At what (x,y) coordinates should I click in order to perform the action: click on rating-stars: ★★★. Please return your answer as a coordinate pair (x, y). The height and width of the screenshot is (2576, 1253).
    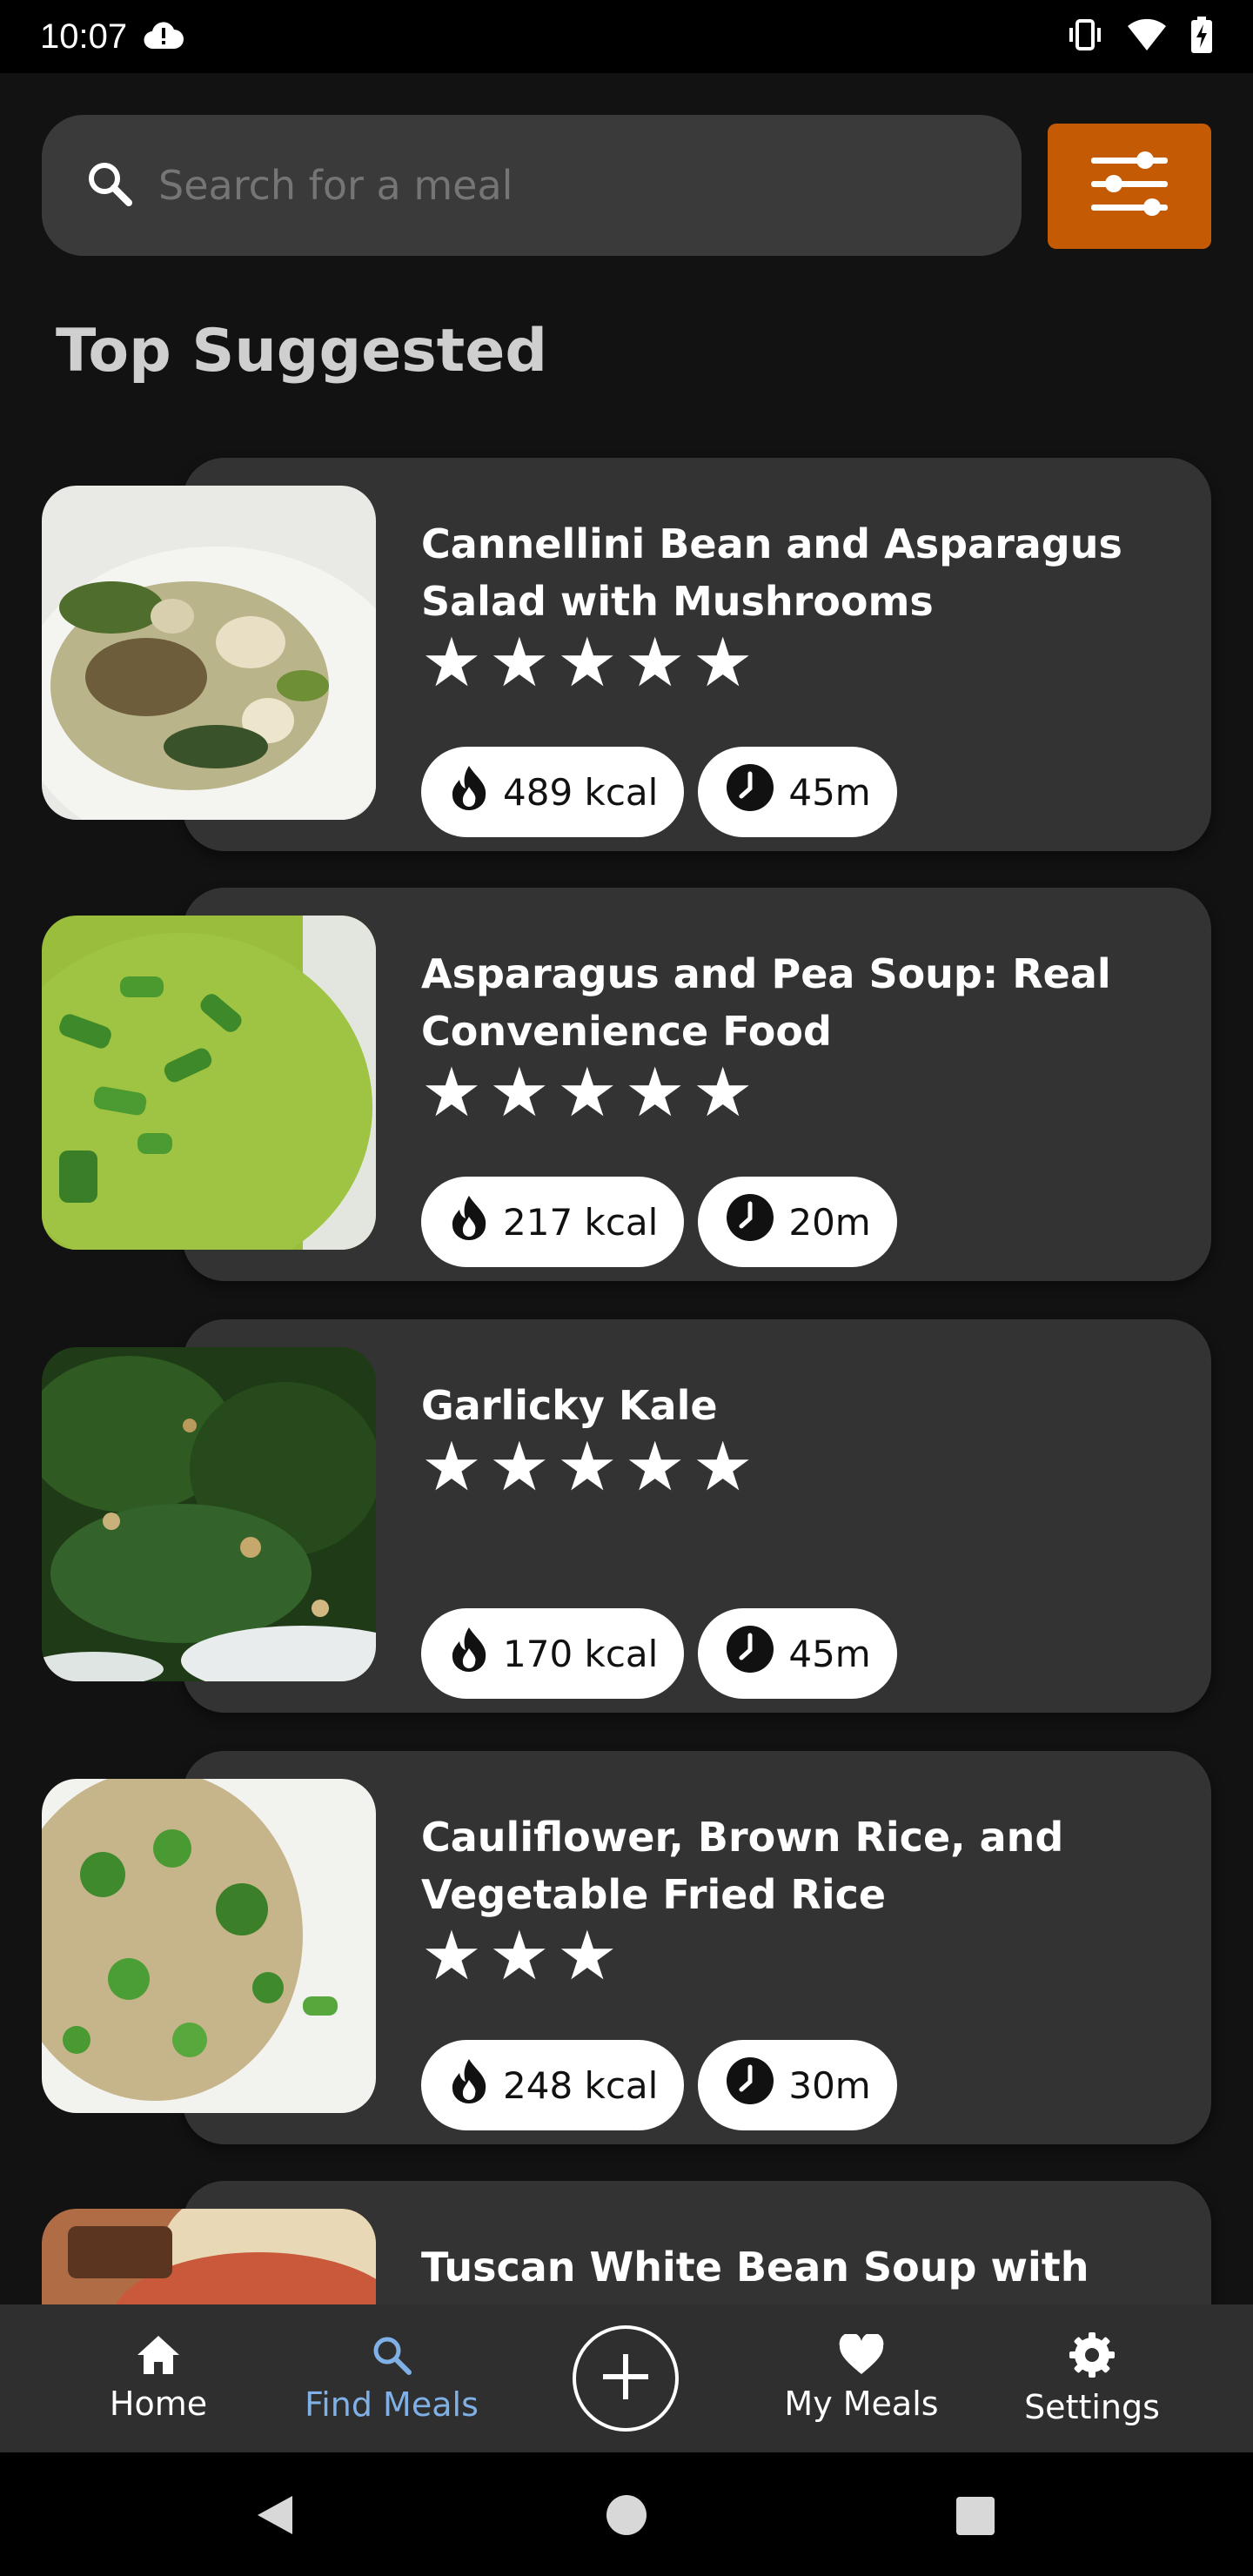
    Looking at the image, I should click on (523, 1956).